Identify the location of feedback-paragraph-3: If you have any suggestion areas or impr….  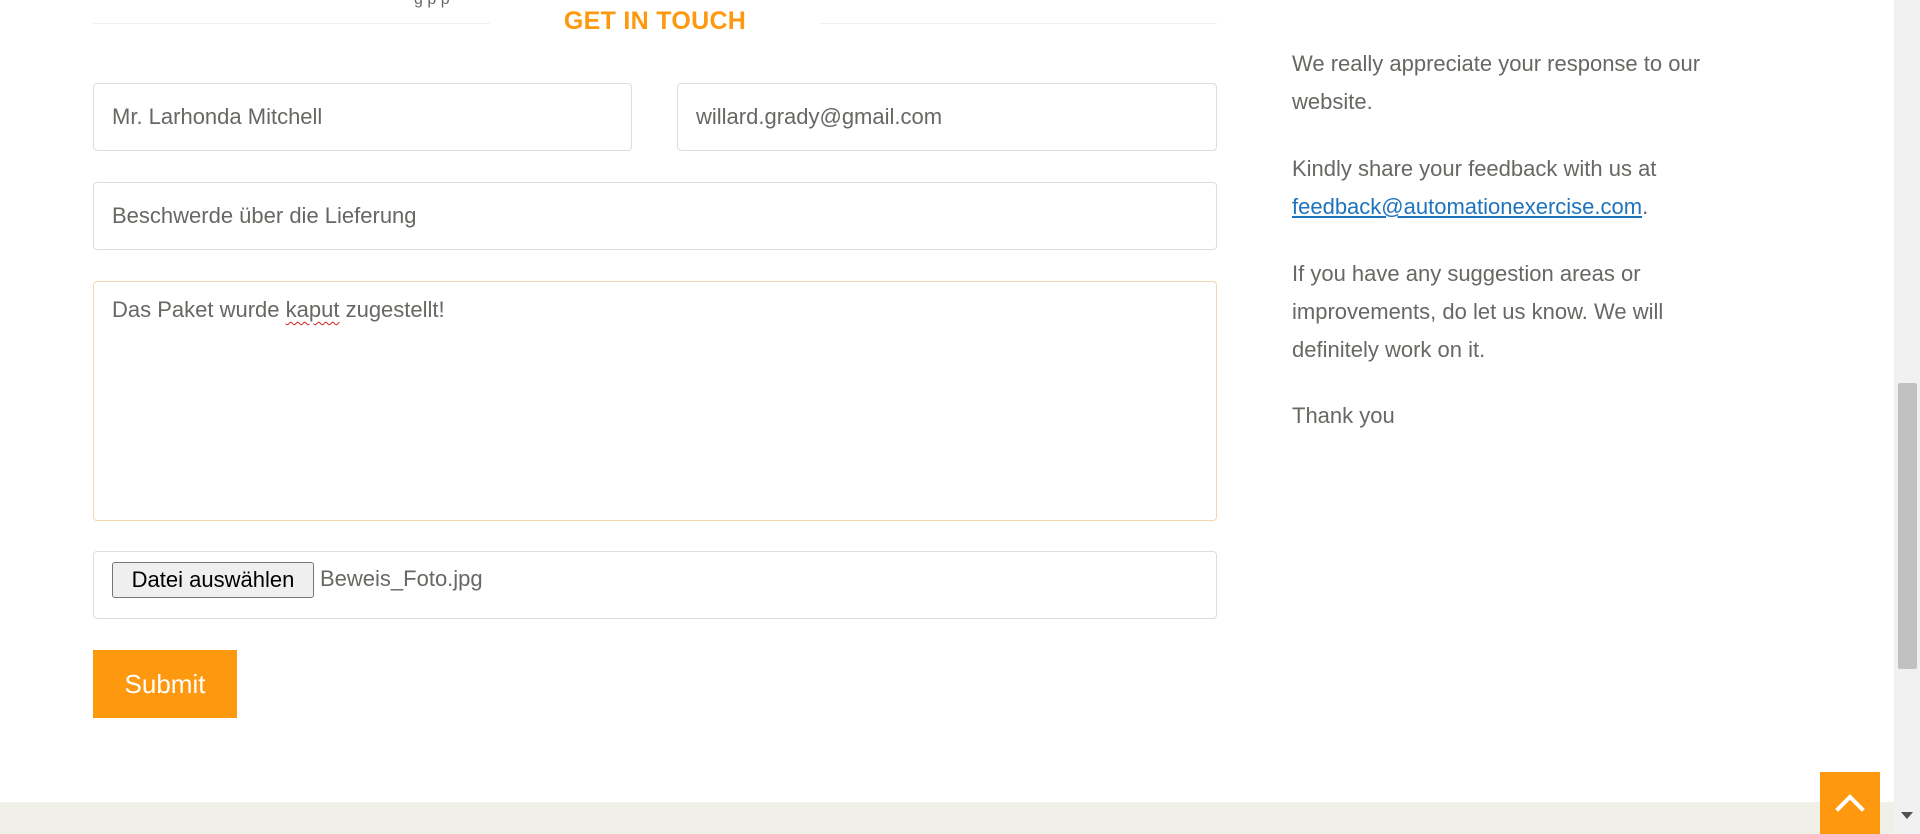
(1478, 311).